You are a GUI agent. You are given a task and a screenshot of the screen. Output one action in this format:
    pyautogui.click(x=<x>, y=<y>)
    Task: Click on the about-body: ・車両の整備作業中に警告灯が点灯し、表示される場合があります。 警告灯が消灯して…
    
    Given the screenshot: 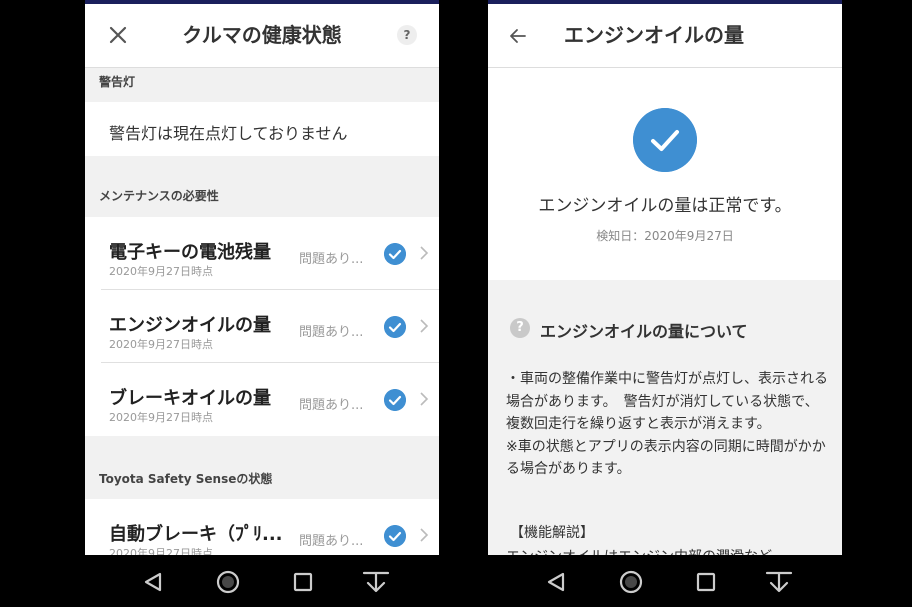 What is the action you would take?
    pyautogui.click(x=667, y=424)
    